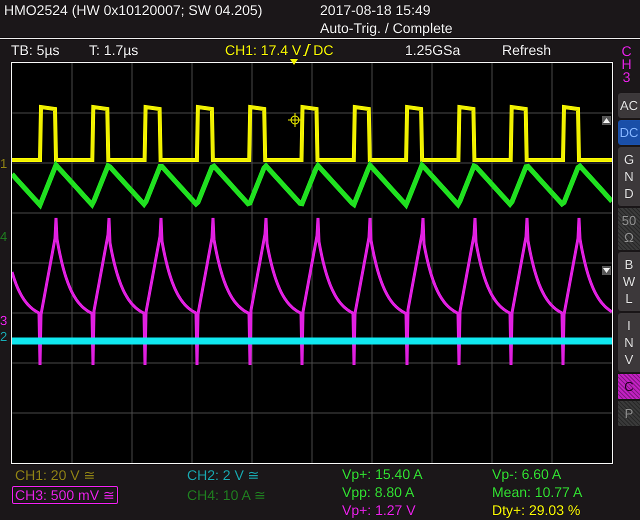  I want to click on channel-marker: 2, so click(4, 336).